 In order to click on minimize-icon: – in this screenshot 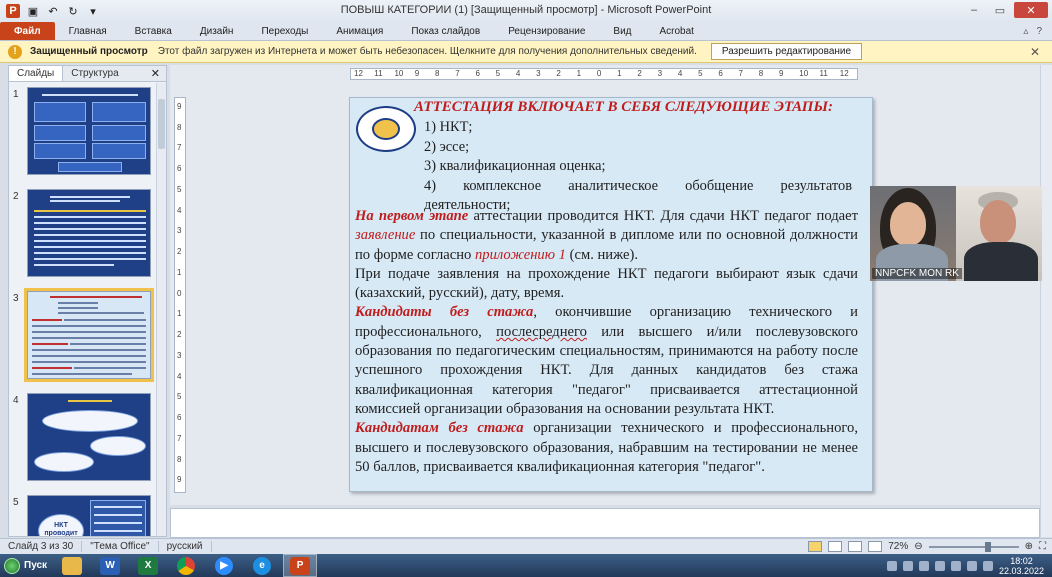, I will do `click(974, 10)`.